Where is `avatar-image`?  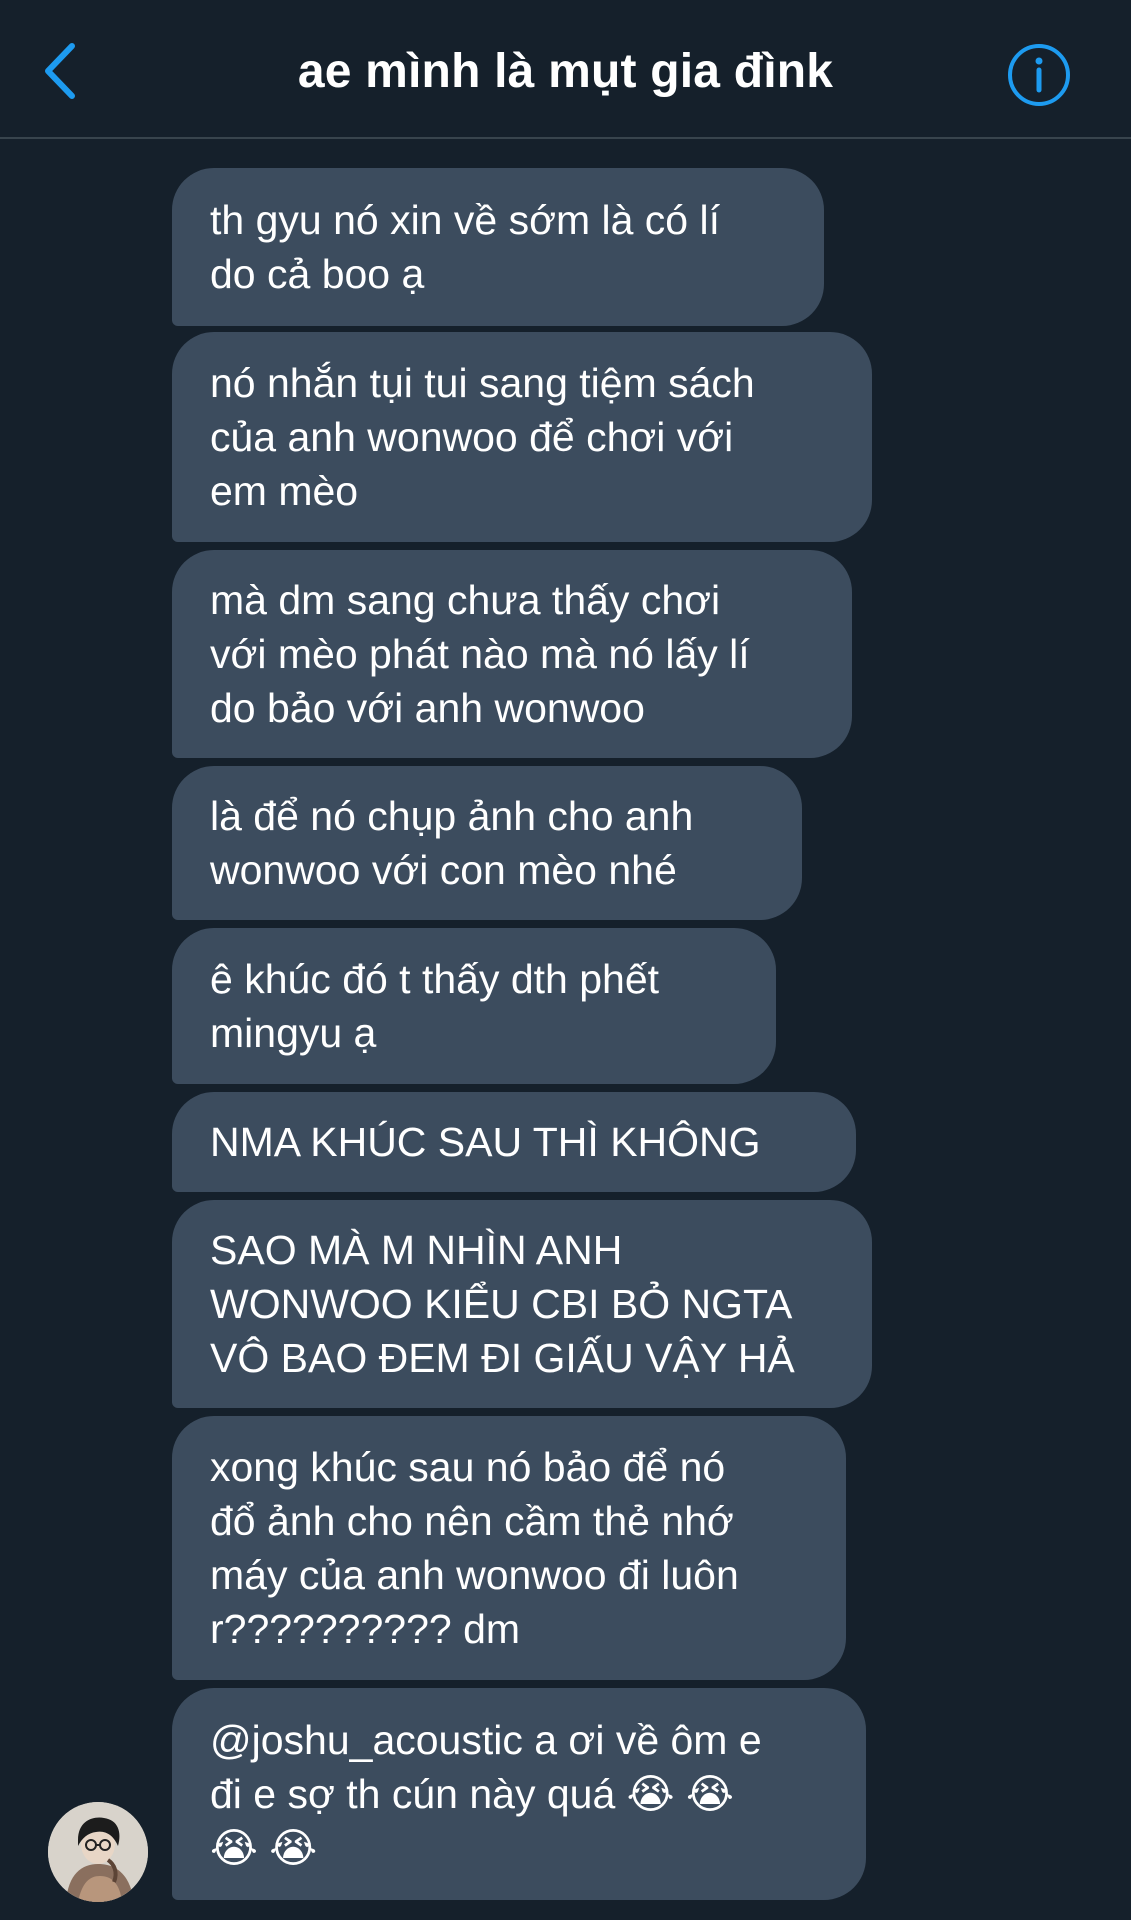
avatar-image is located at coordinates (98, 1852).